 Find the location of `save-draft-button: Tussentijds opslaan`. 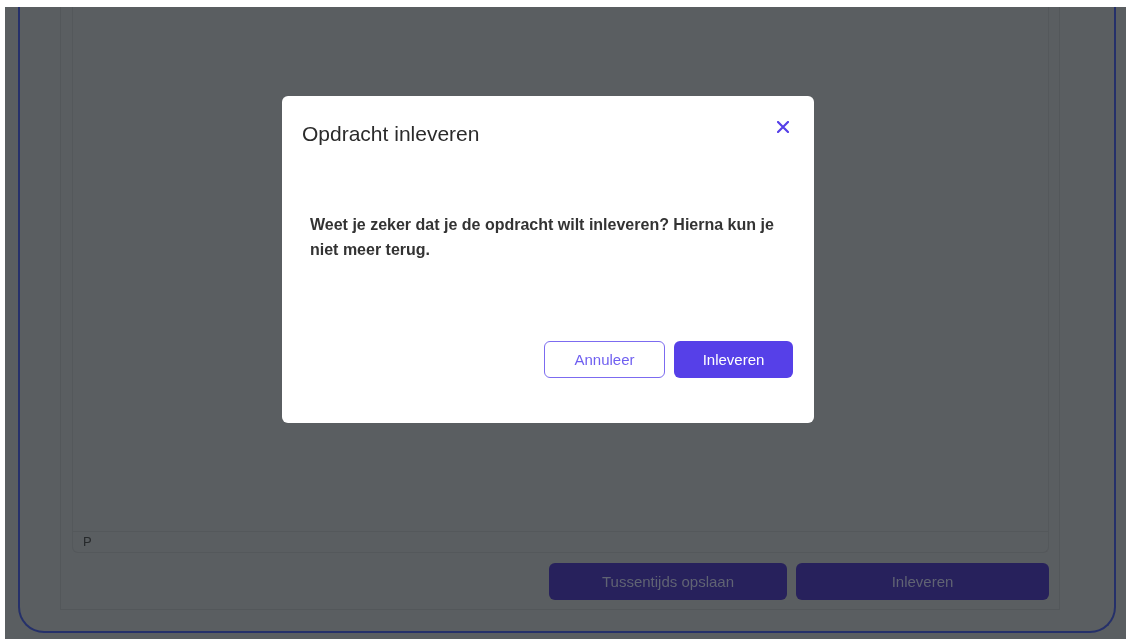

save-draft-button: Tussentijds opslaan is located at coordinates (668, 581).